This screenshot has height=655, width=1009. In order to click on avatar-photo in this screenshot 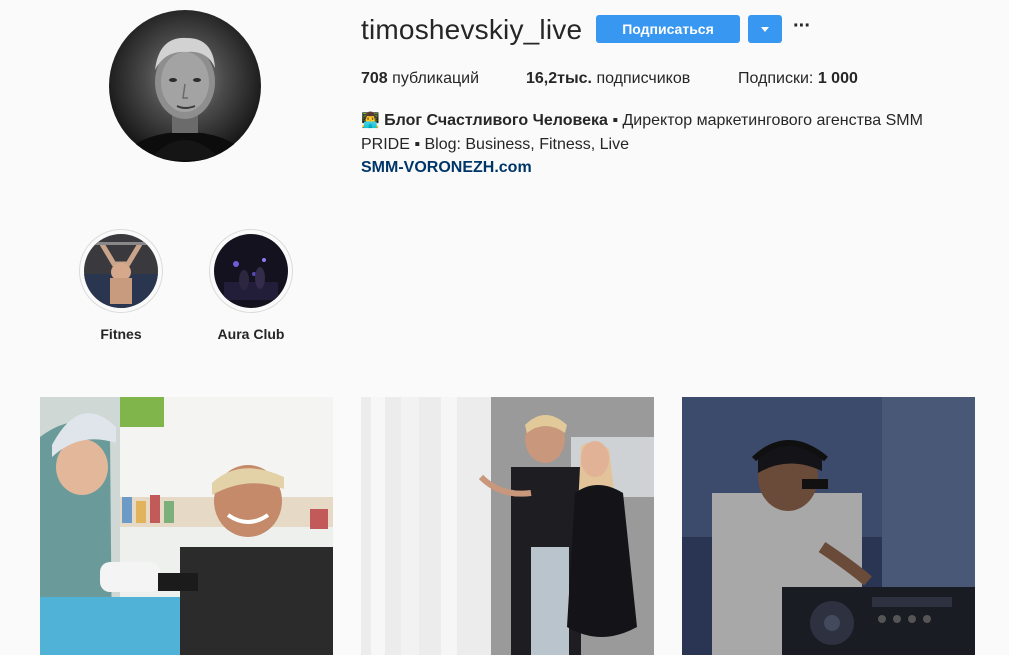, I will do `click(185, 99)`.